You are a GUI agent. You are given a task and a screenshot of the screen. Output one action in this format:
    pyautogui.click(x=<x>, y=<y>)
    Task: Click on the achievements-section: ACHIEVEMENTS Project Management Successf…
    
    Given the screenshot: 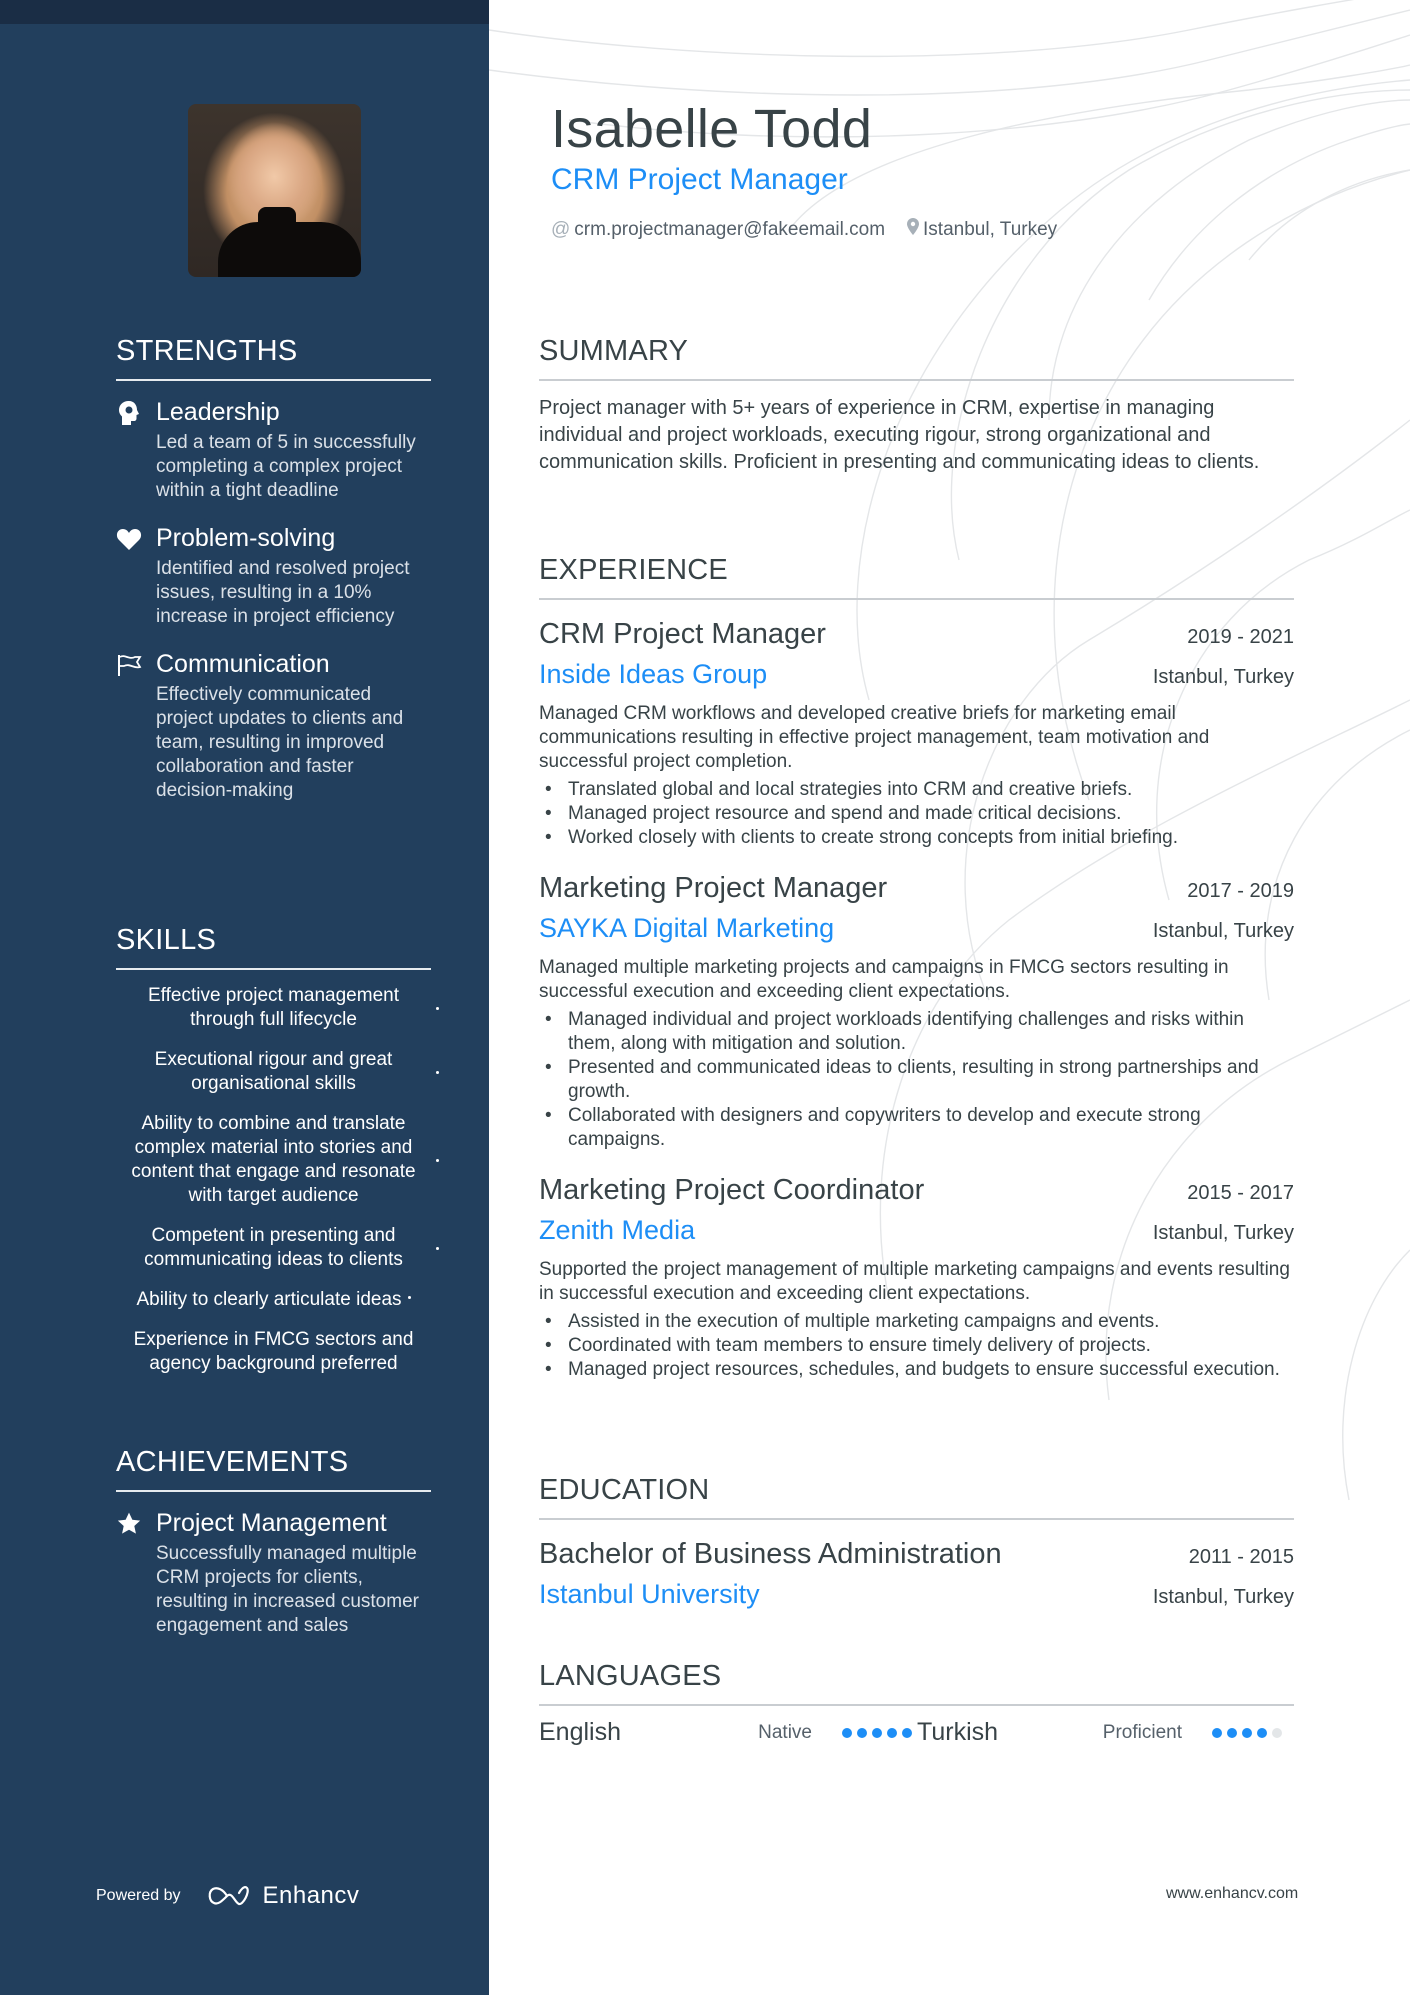 What is the action you would take?
    pyautogui.click(x=273, y=1541)
    